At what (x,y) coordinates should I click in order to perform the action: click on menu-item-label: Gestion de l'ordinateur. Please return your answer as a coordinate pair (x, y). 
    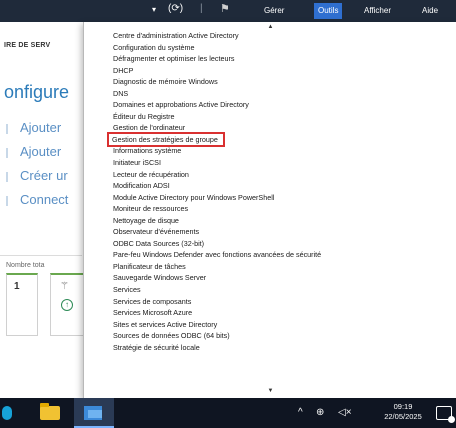
    Looking at the image, I should click on (149, 128).